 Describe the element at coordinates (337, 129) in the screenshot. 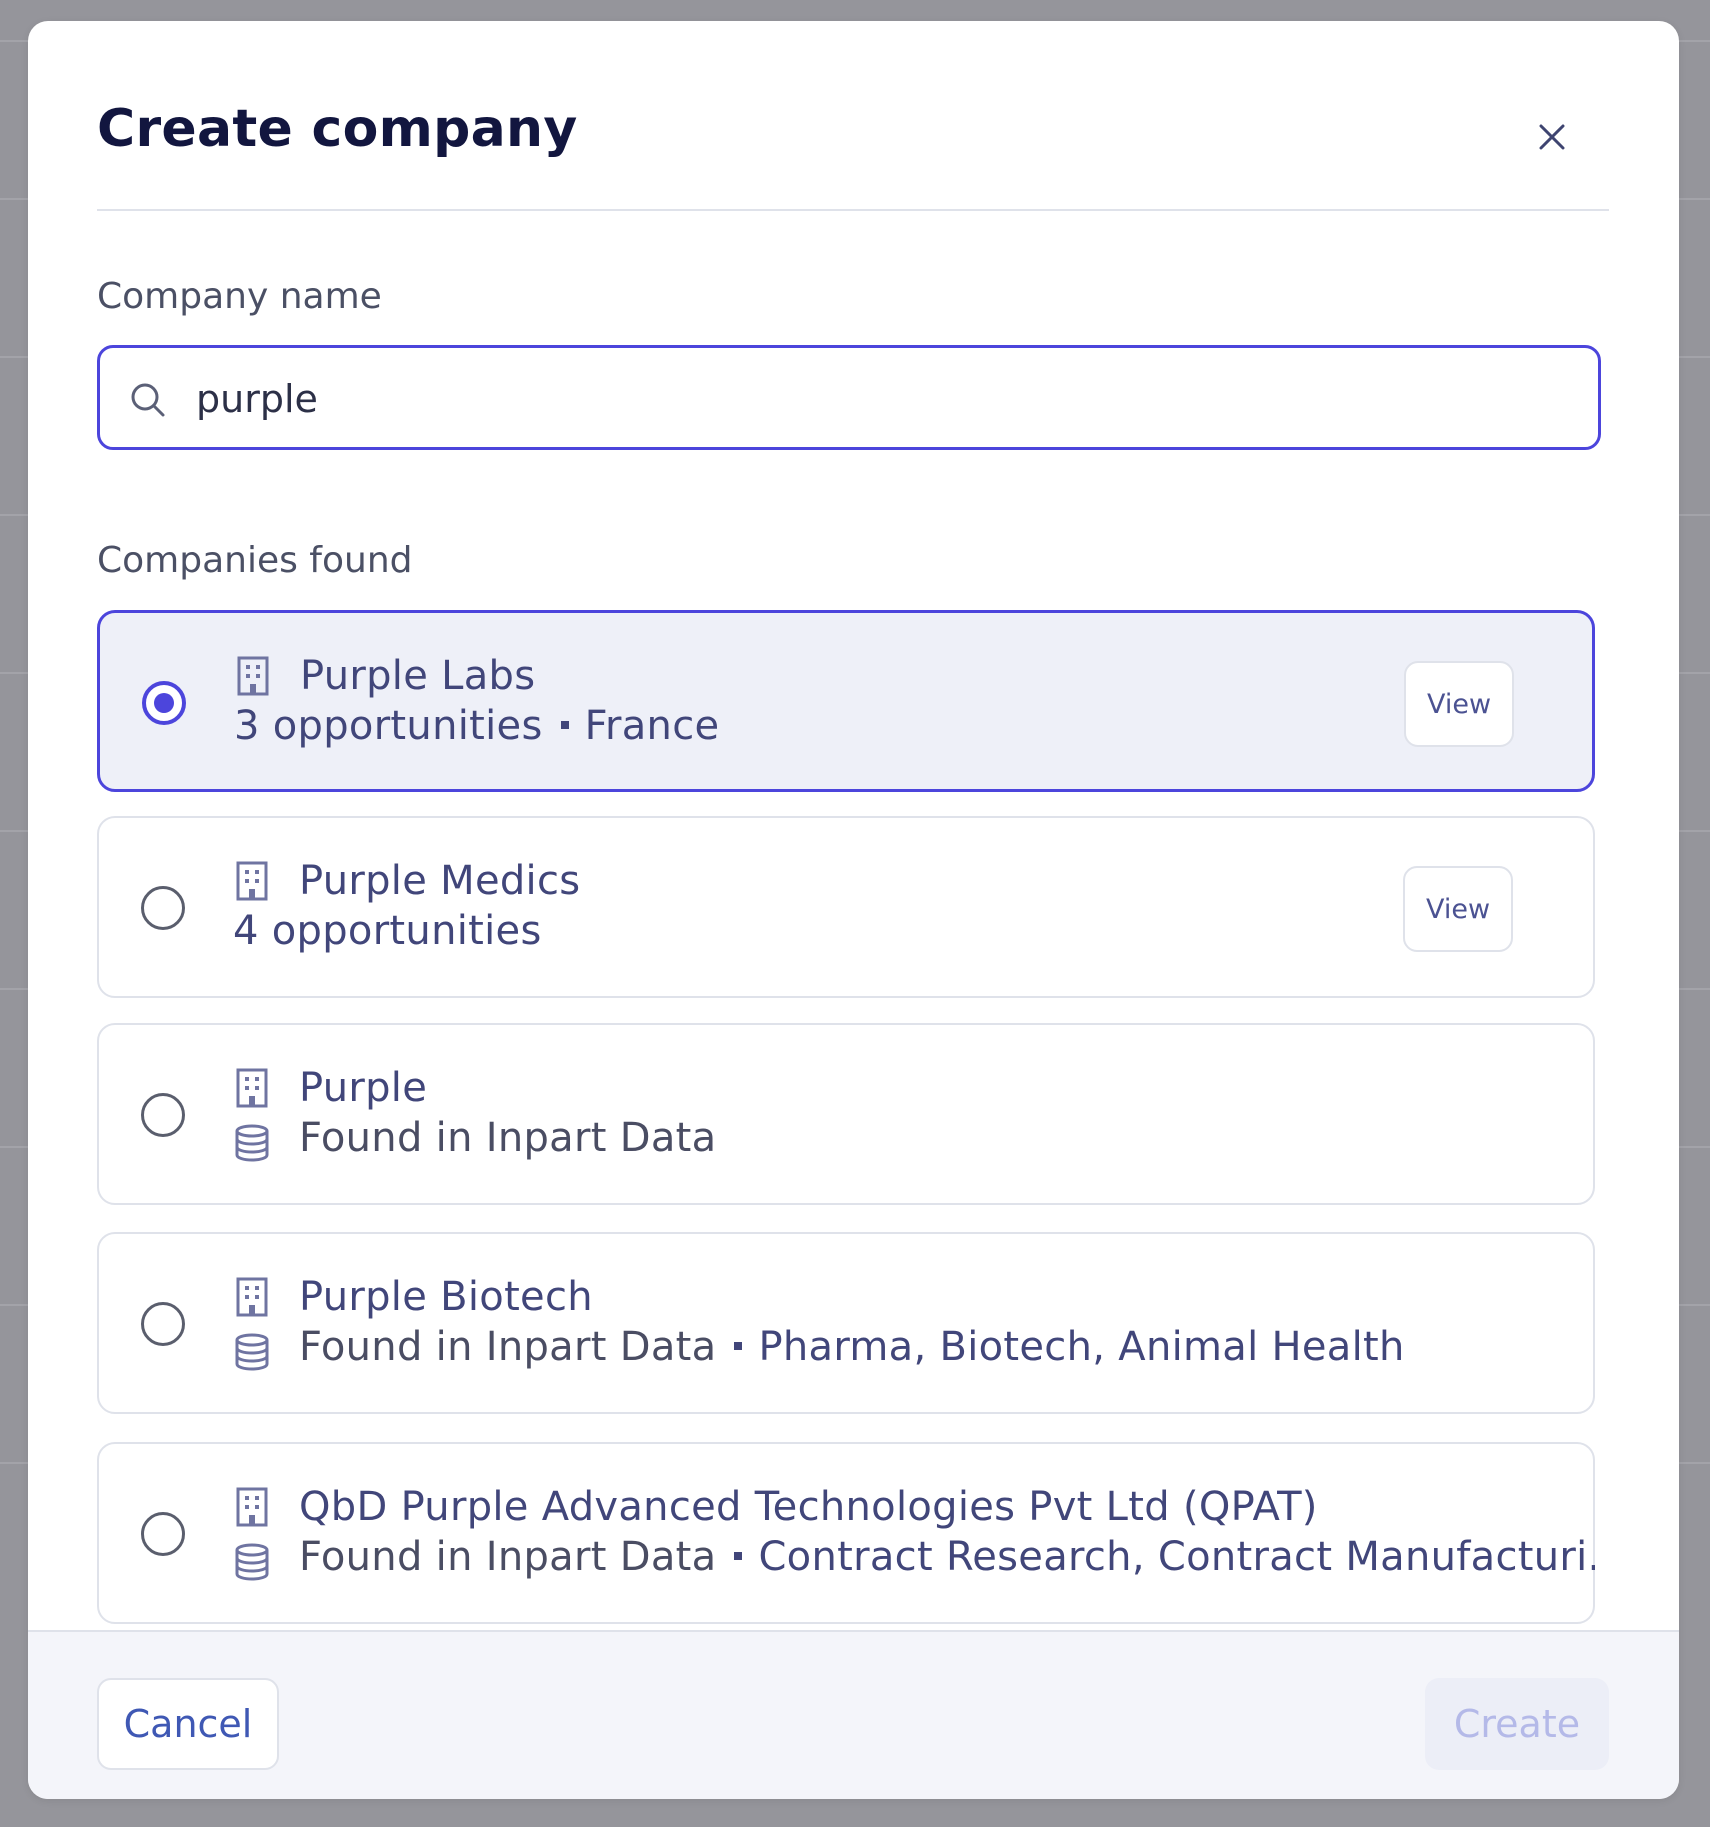

I see `dialog-title: Create company` at that location.